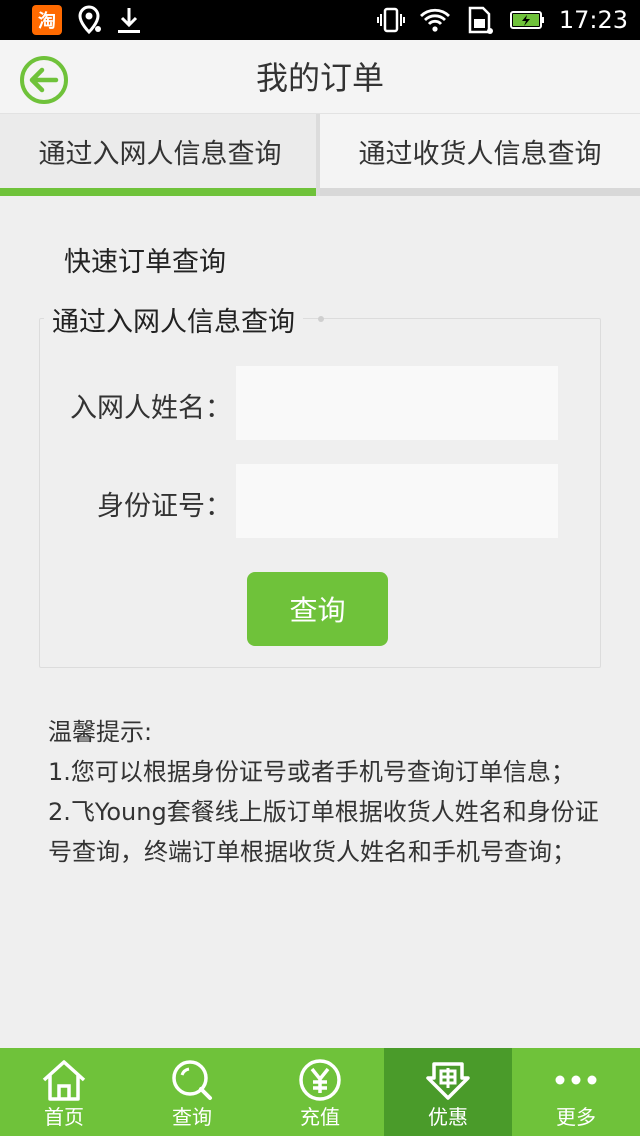  I want to click on search-icon, so click(192, 1080).